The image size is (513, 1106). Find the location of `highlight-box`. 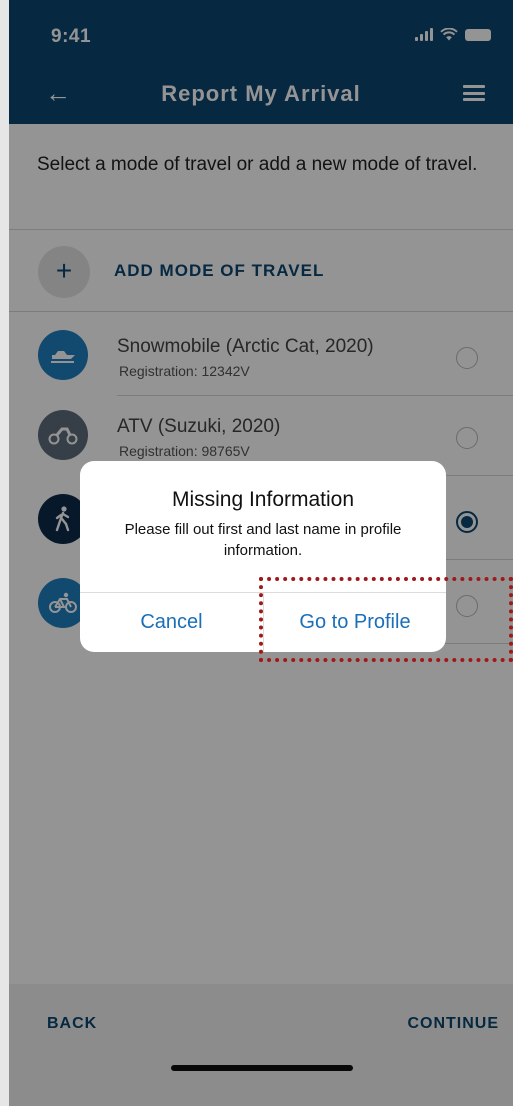

highlight-box is located at coordinates (386, 619).